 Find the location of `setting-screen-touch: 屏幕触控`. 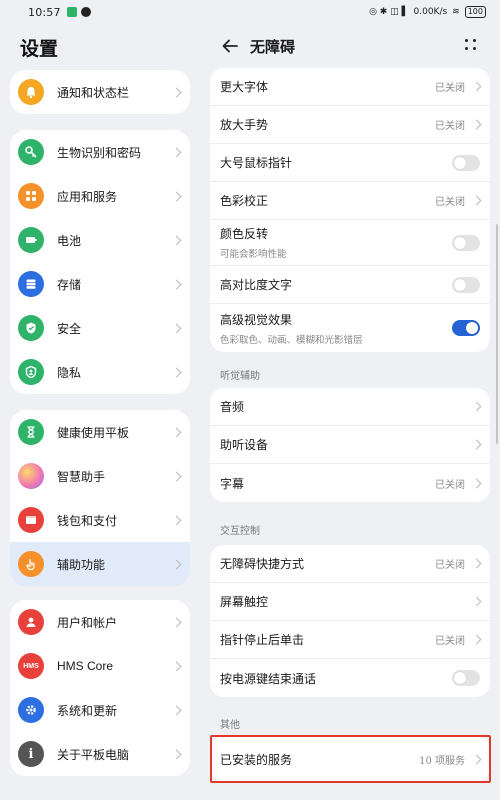

setting-screen-touch: 屏幕触控 is located at coordinates (350, 602).